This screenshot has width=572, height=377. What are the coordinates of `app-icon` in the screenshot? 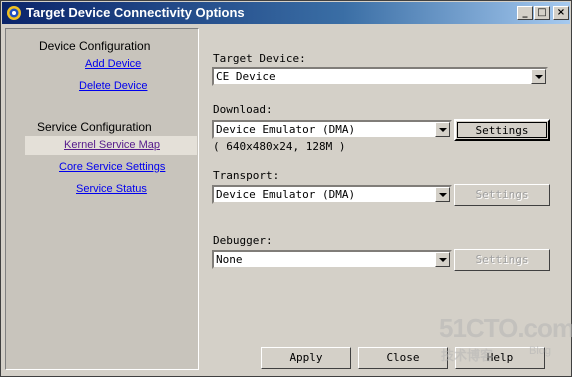 It's located at (14, 13).